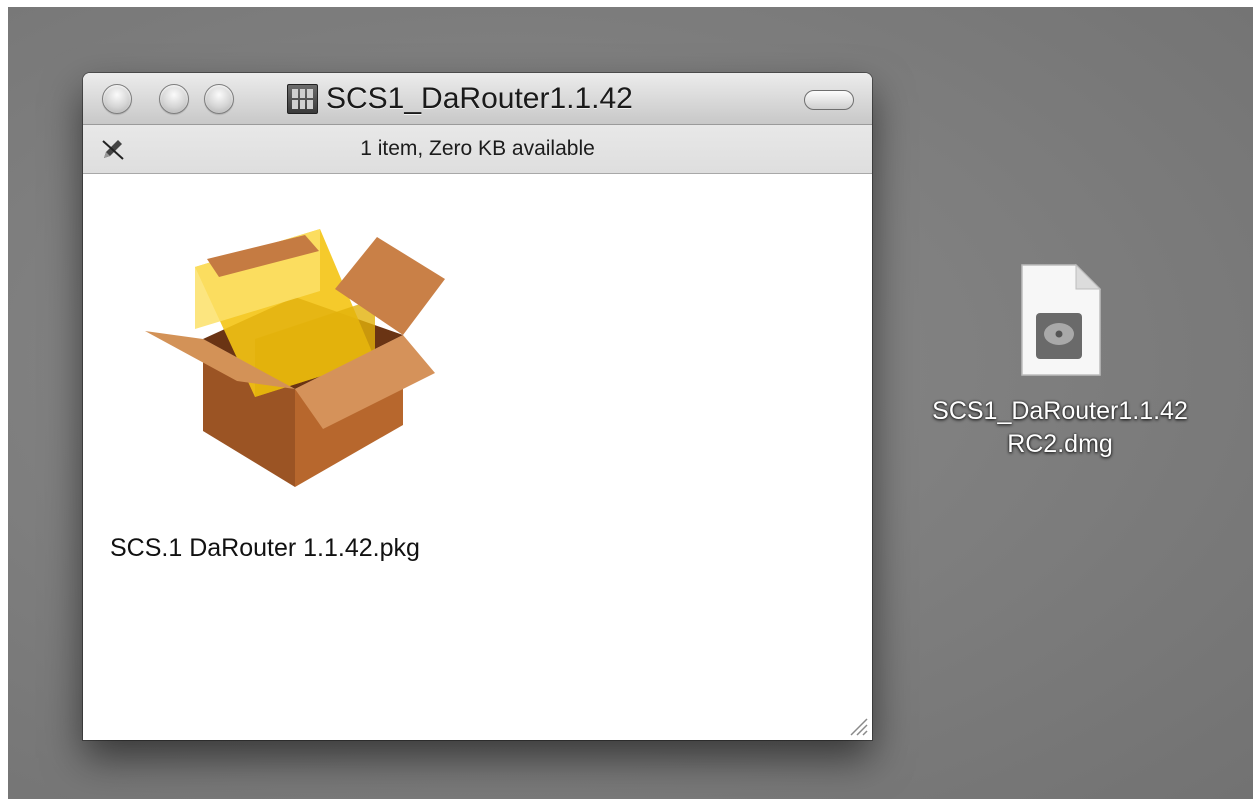 The height and width of the screenshot is (799, 1253). What do you see at coordinates (174, 99) in the screenshot?
I see `minimize-button` at bounding box center [174, 99].